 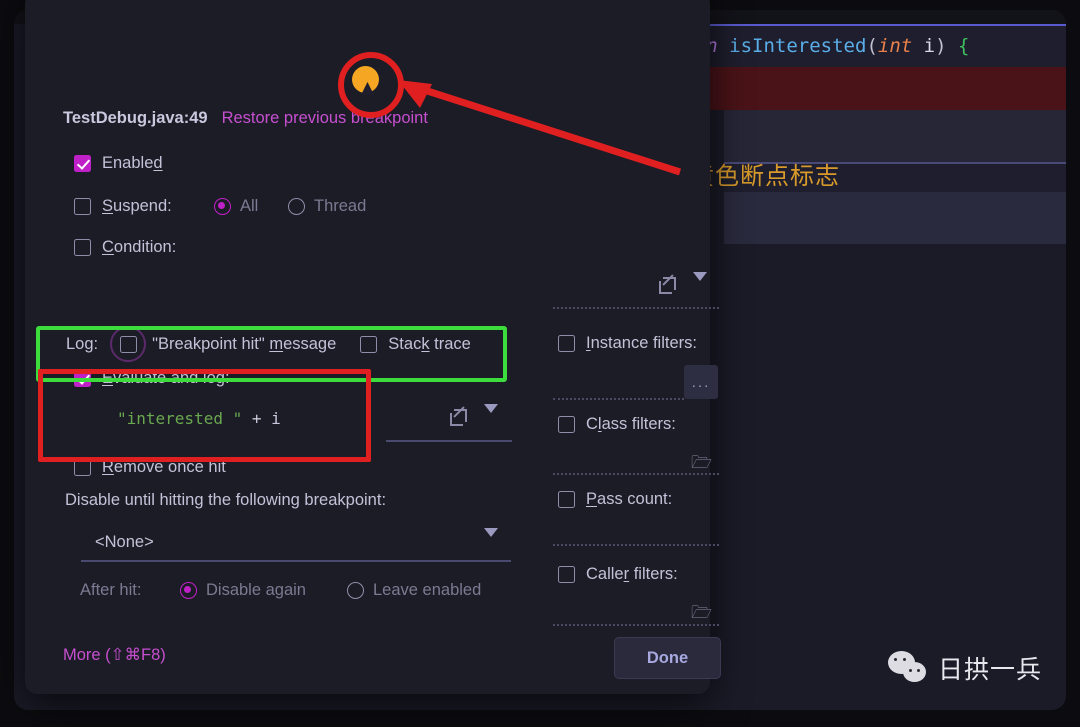 I want to click on expression-variable: i, so click(x=276, y=418).